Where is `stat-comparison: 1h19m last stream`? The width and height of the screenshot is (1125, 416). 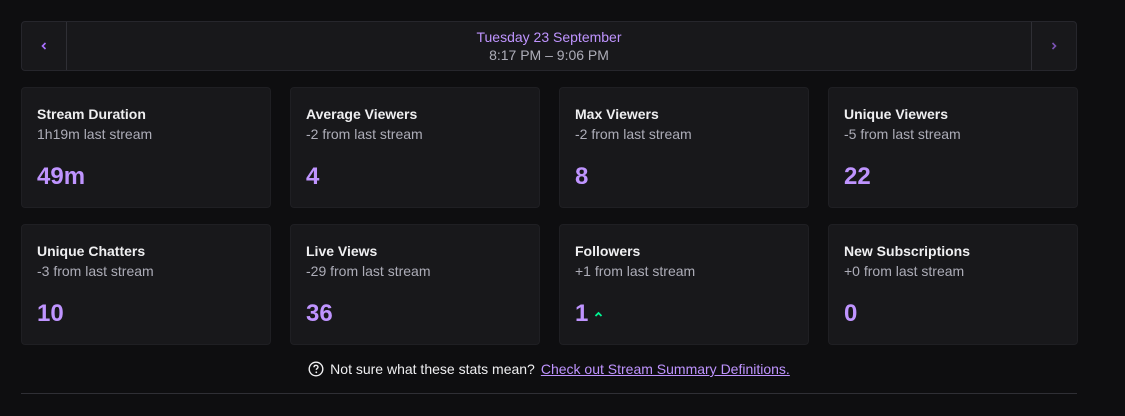
stat-comparison: 1h19m last stream is located at coordinates (95, 134).